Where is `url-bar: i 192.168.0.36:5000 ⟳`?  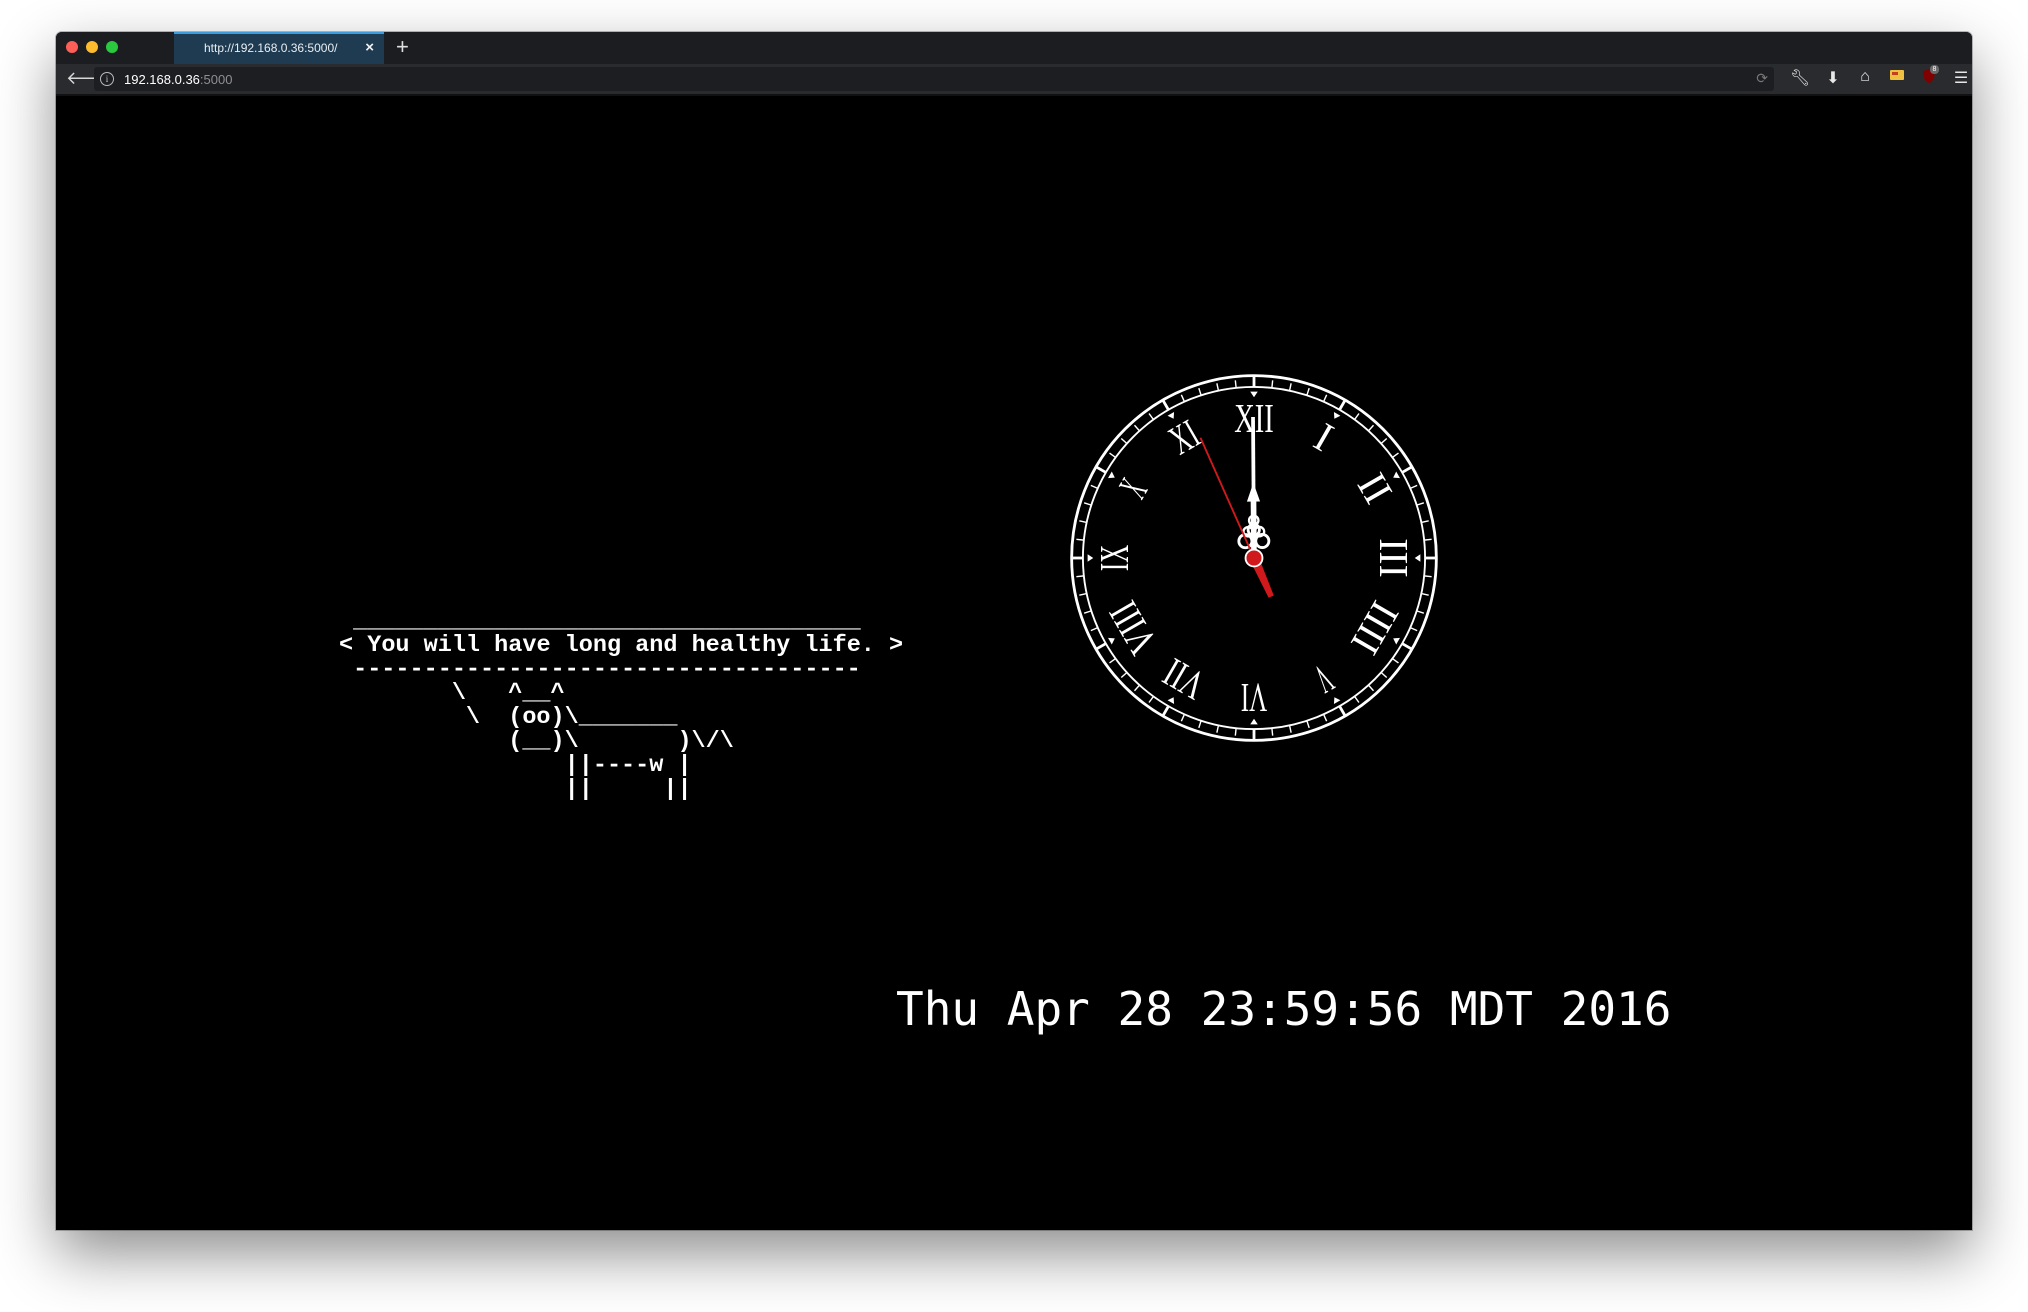 url-bar: i 192.168.0.36:5000 ⟳ is located at coordinates (934, 79).